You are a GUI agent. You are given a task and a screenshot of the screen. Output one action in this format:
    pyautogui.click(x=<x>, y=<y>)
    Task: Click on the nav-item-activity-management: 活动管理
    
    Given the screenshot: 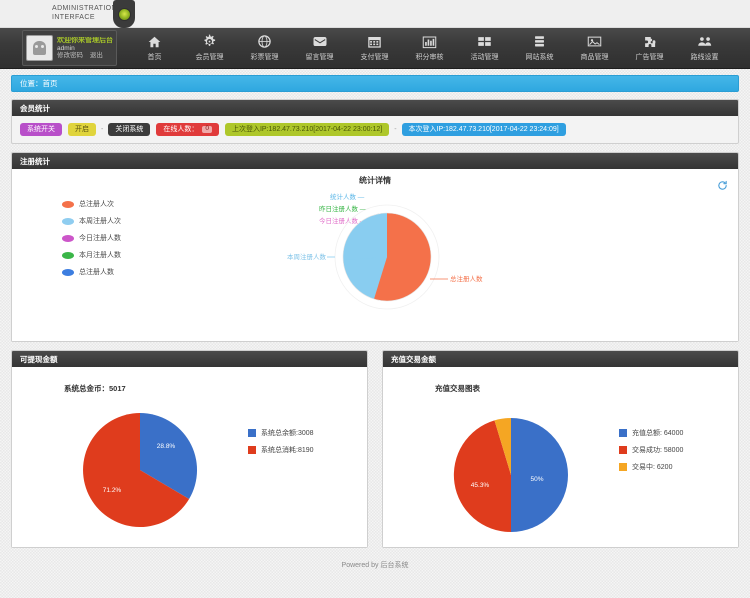 What is the action you would take?
    pyautogui.click(x=484, y=45)
    